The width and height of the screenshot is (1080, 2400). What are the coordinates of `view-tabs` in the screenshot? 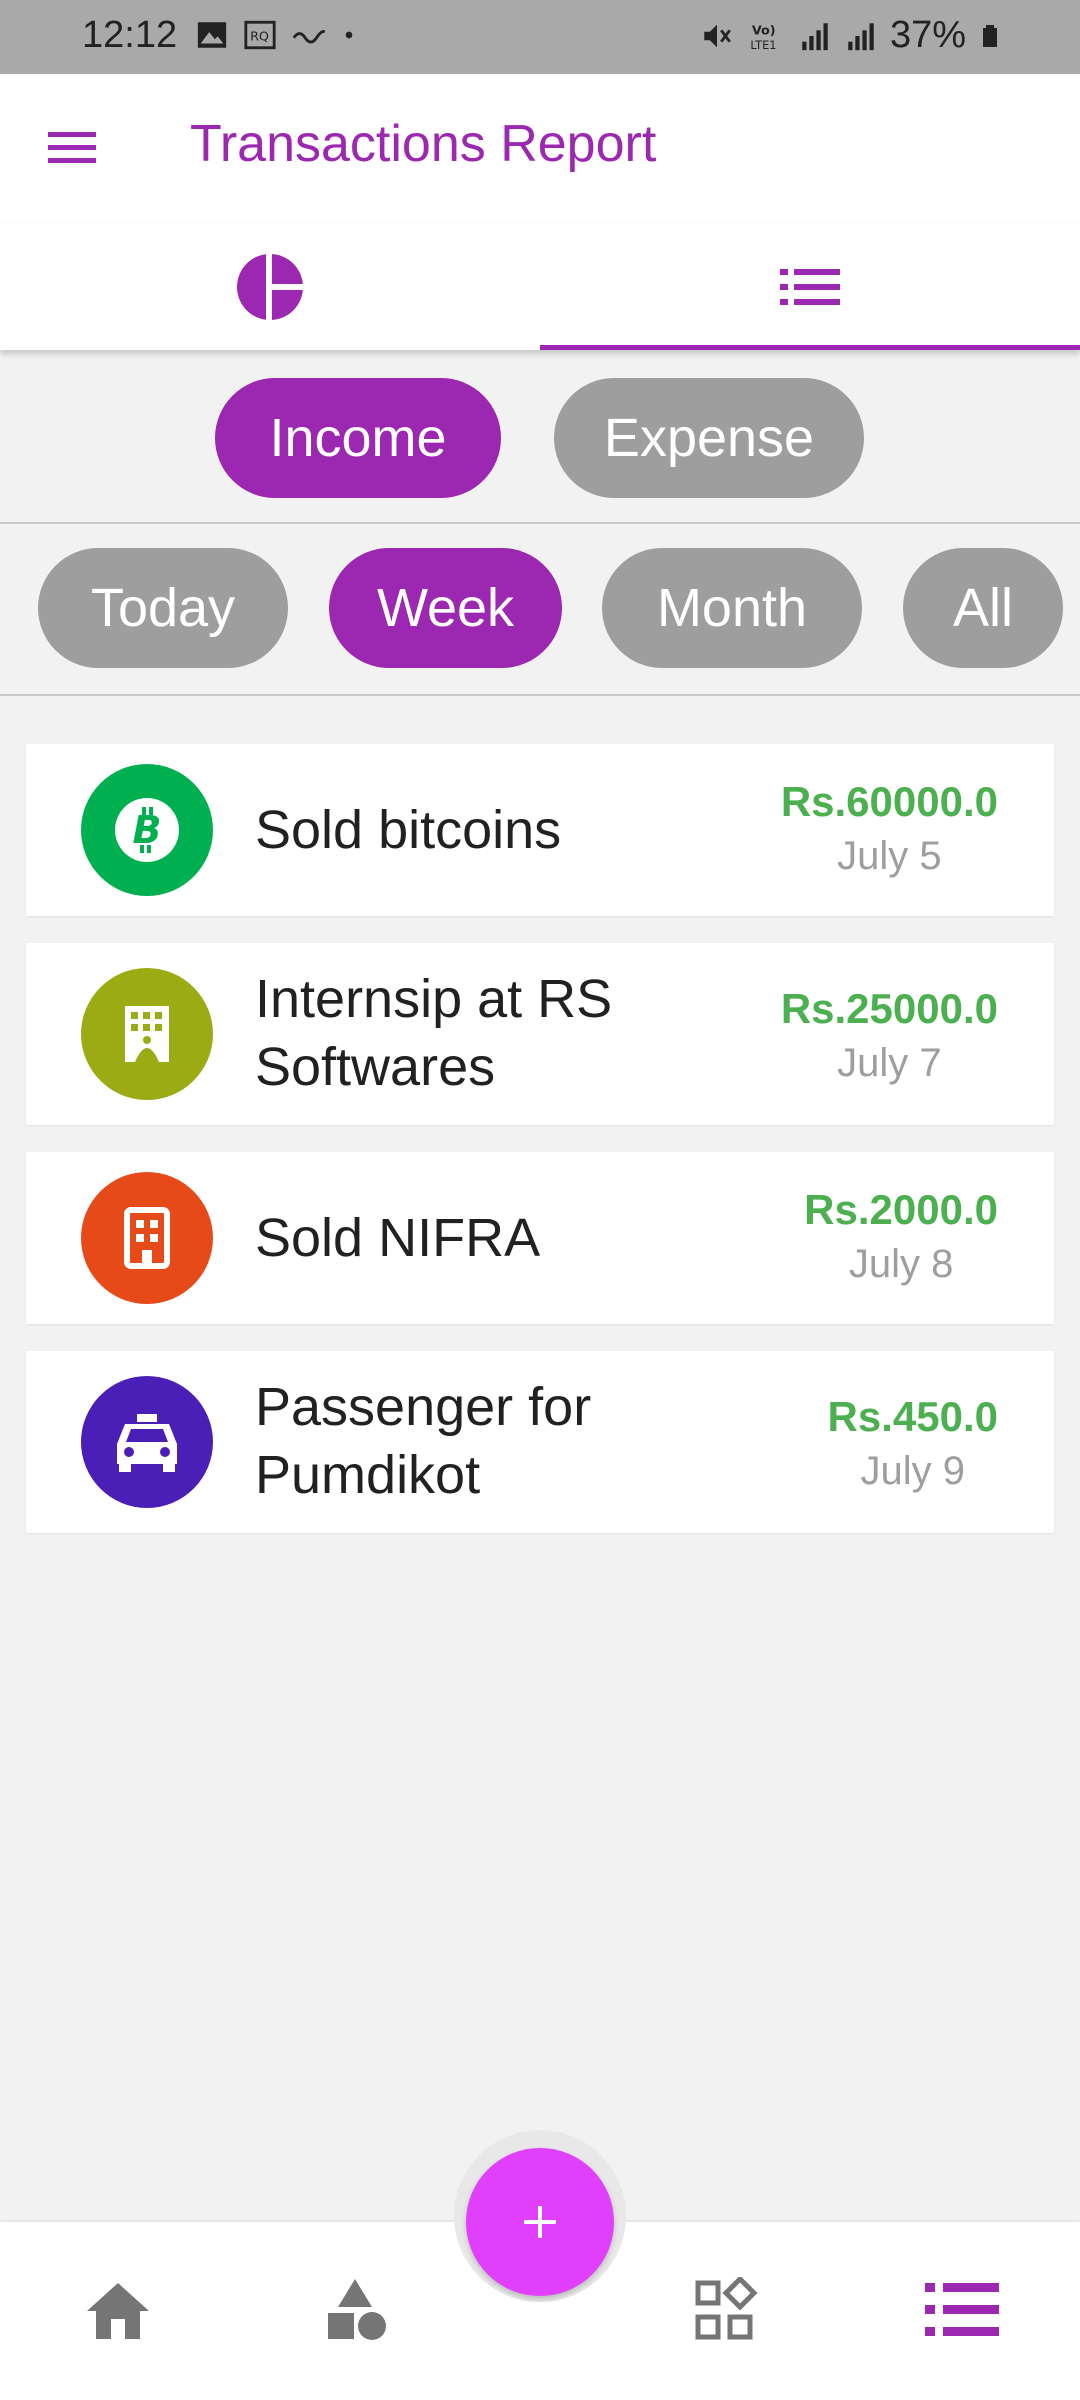 It's located at (540, 287).